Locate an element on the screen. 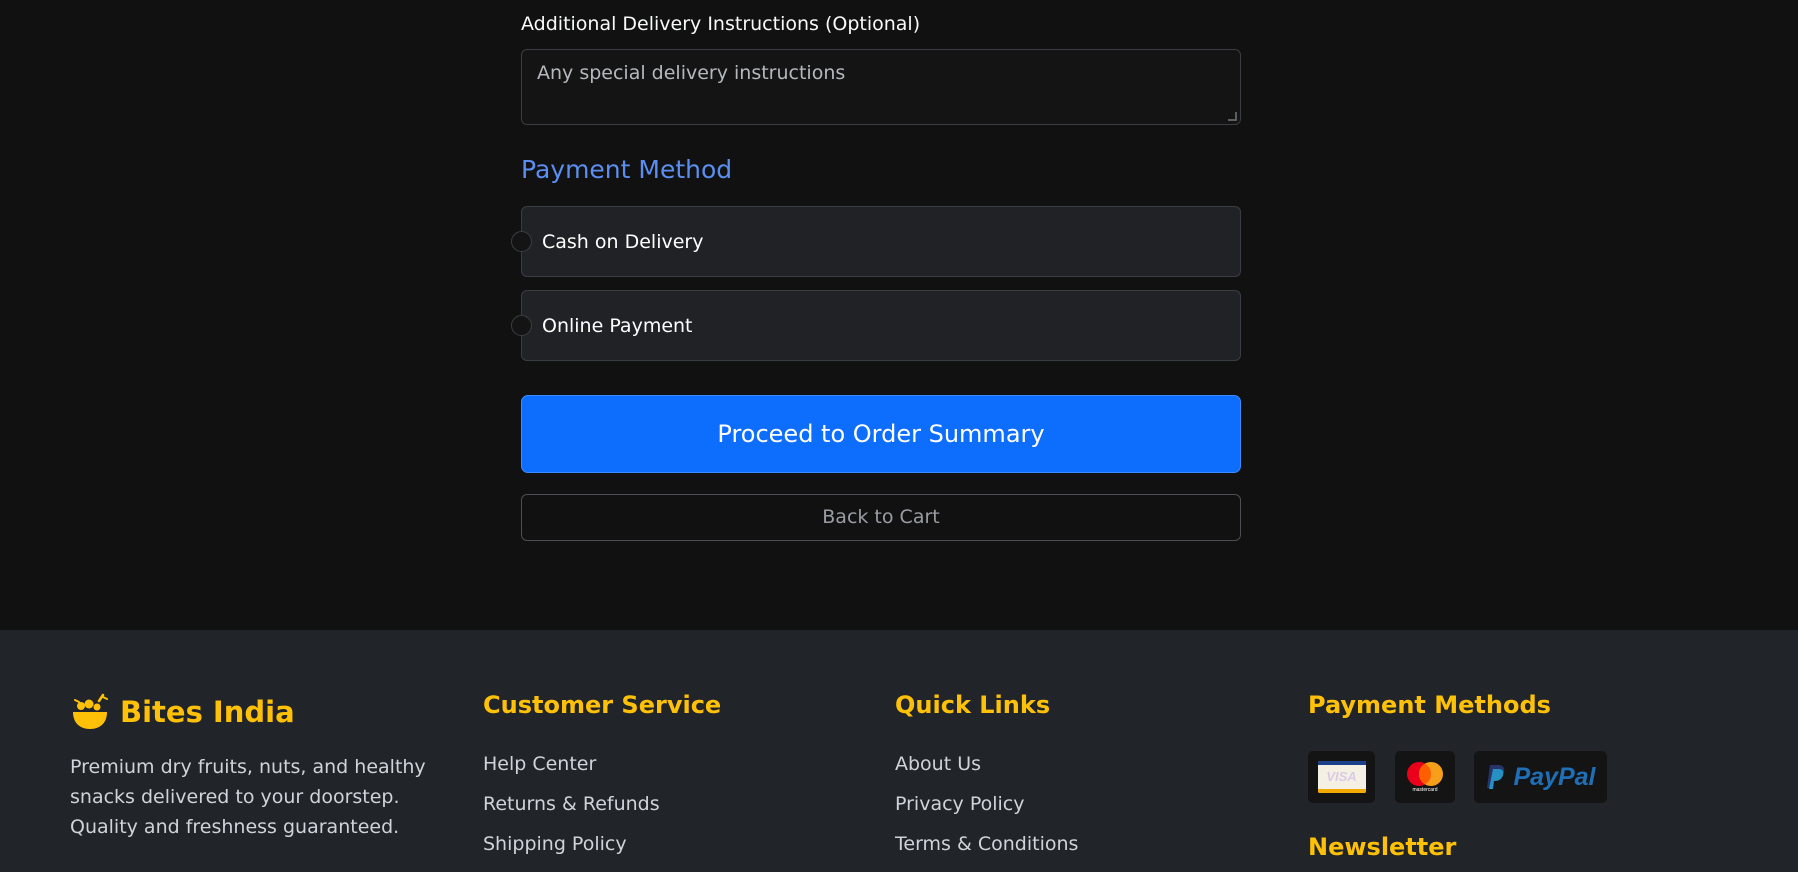  visa-icon: VISA is located at coordinates (1341, 777).